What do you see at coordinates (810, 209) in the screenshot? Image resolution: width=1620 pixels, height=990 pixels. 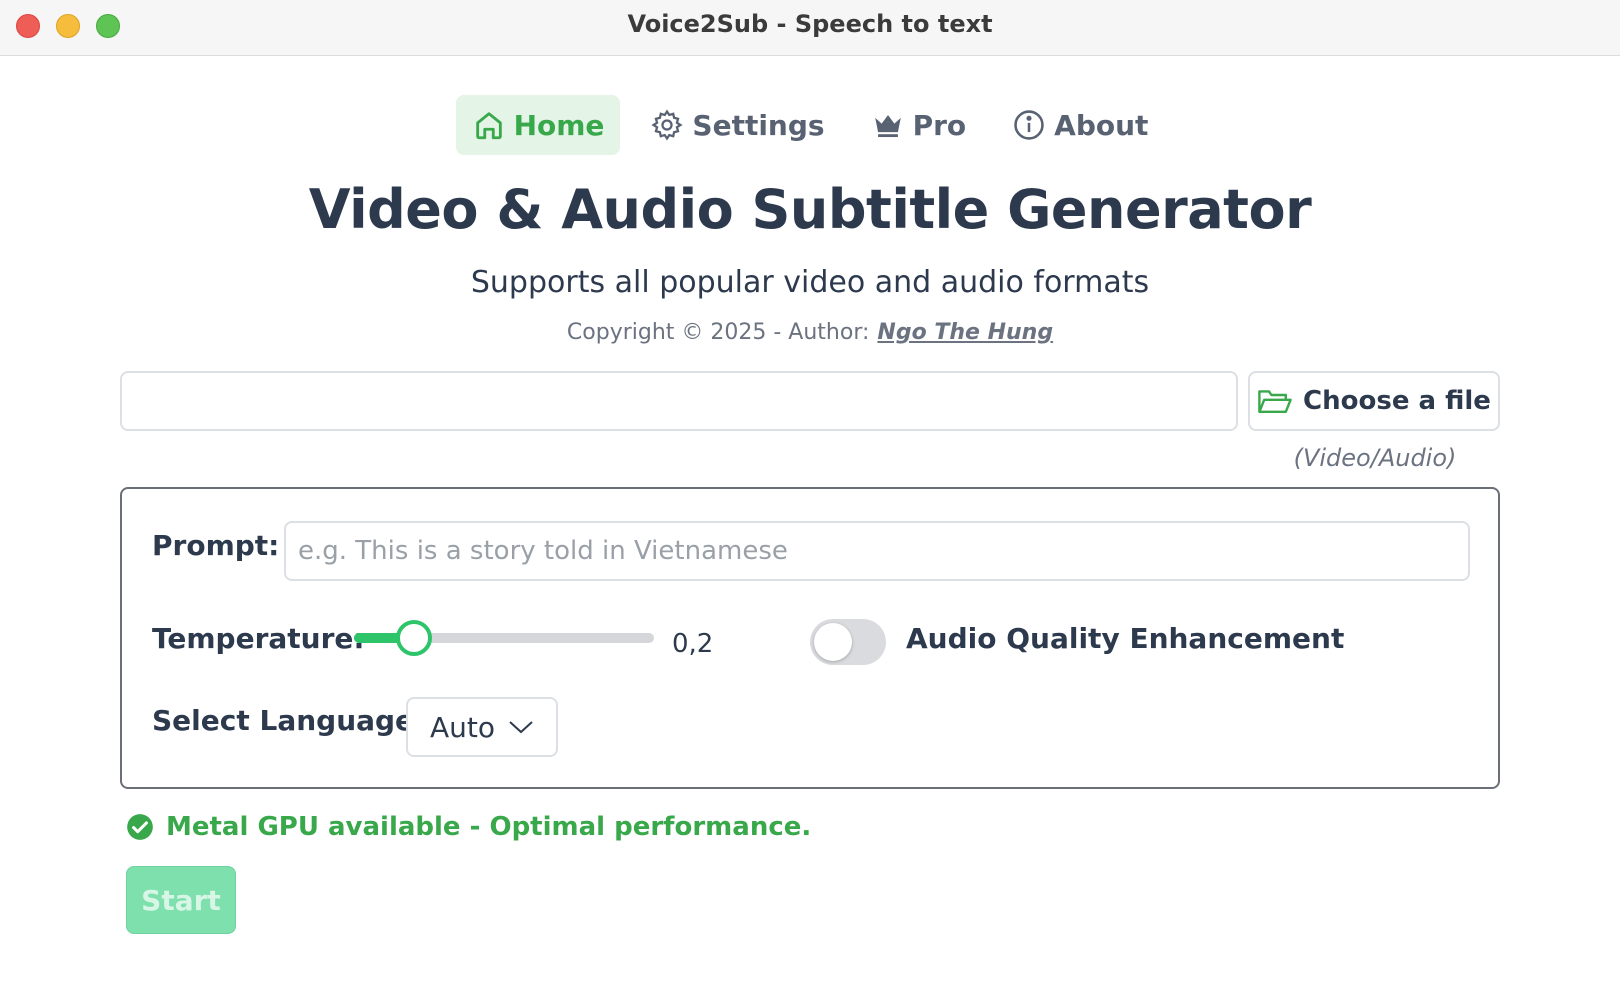 I see `page-title: Video & Audio Subtitle Generator` at bounding box center [810, 209].